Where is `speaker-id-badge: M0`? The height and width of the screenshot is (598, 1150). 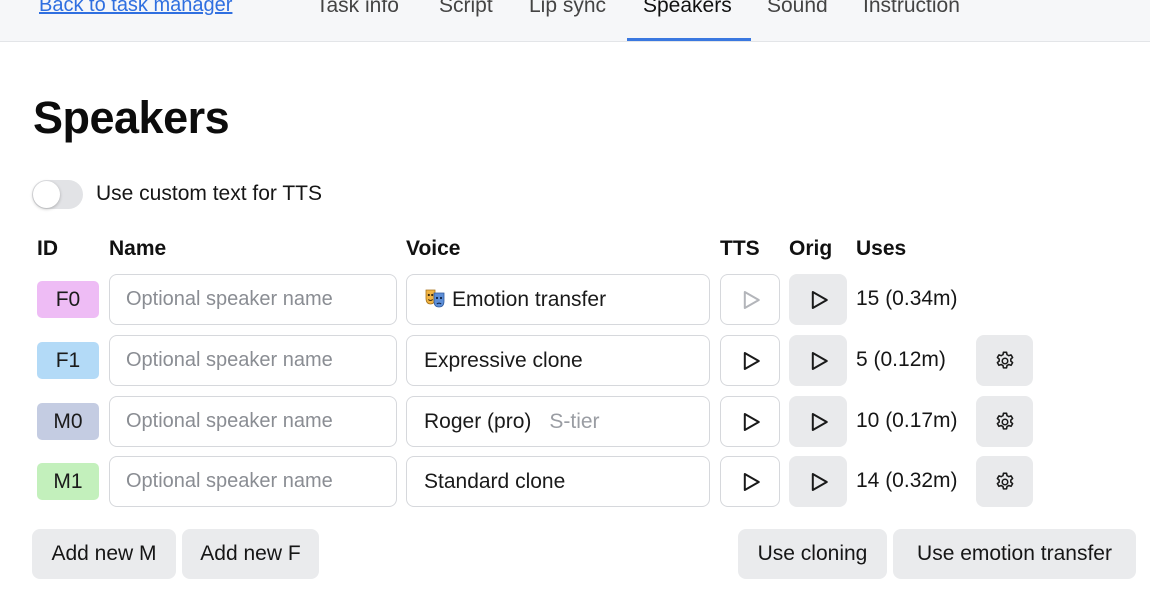
speaker-id-badge: M0 is located at coordinates (68, 421).